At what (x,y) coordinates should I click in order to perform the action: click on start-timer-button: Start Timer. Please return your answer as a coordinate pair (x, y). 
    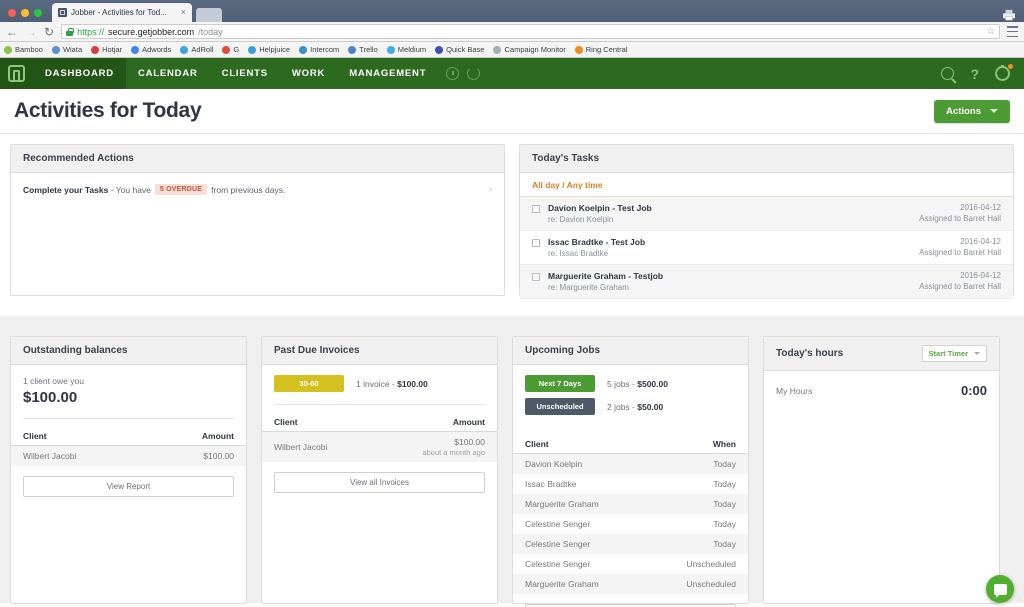
    Looking at the image, I should click on (954, 353).